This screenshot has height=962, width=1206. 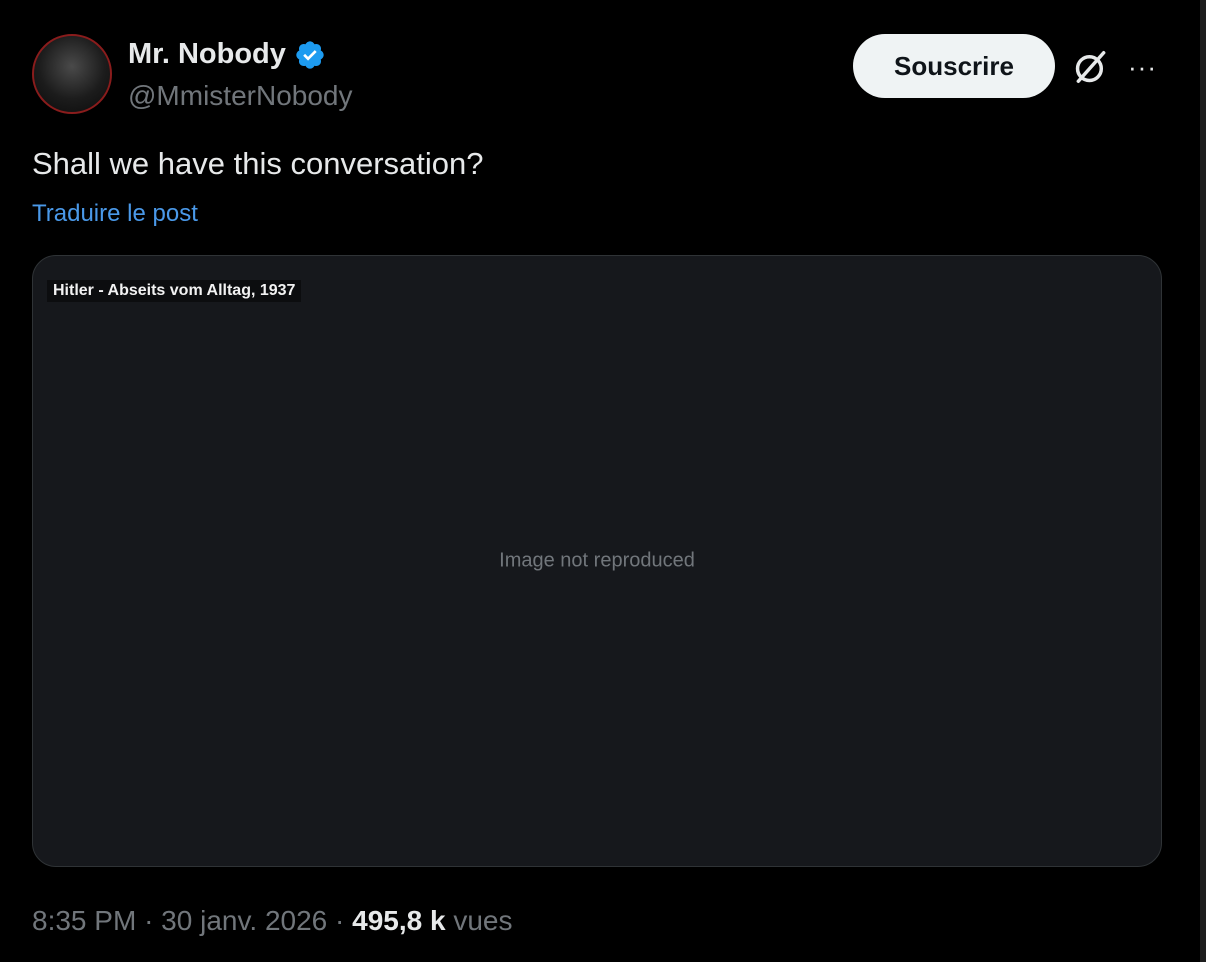 What do you see at coordinates (207, 54) in the screenshot?
I see `display-name: Mr. Nobody` at bounding box center [207, 54].